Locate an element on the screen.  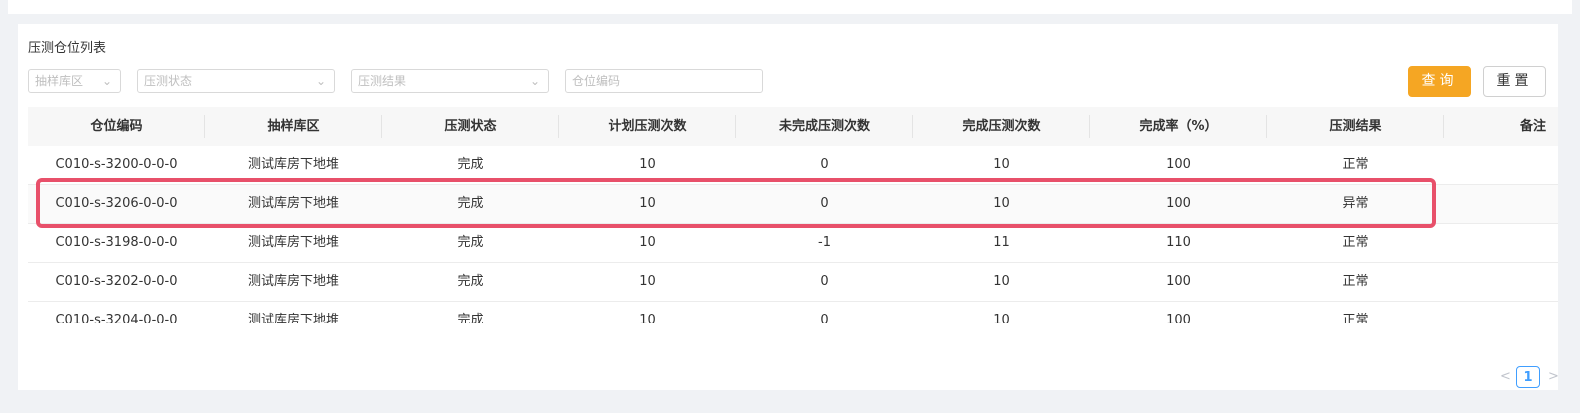
pager-current-page: 1 is located at coordinates (1528, 377).